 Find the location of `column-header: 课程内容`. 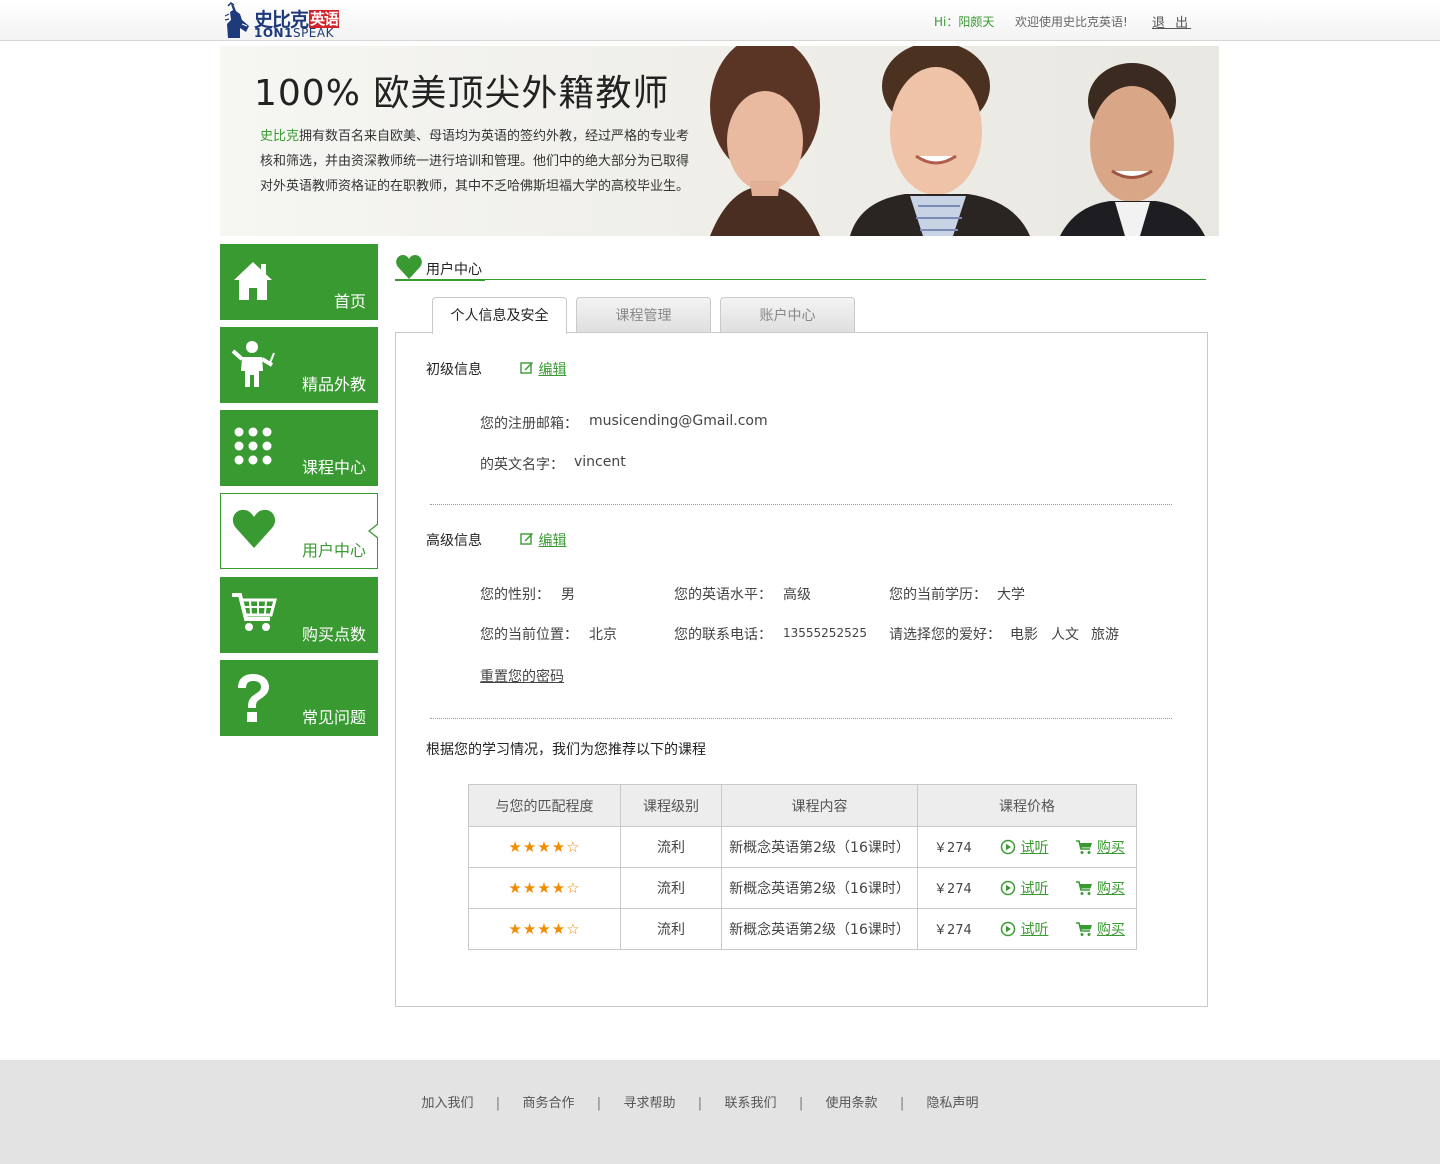

column-header: 课程内容 is located at coordinates (819, 805).